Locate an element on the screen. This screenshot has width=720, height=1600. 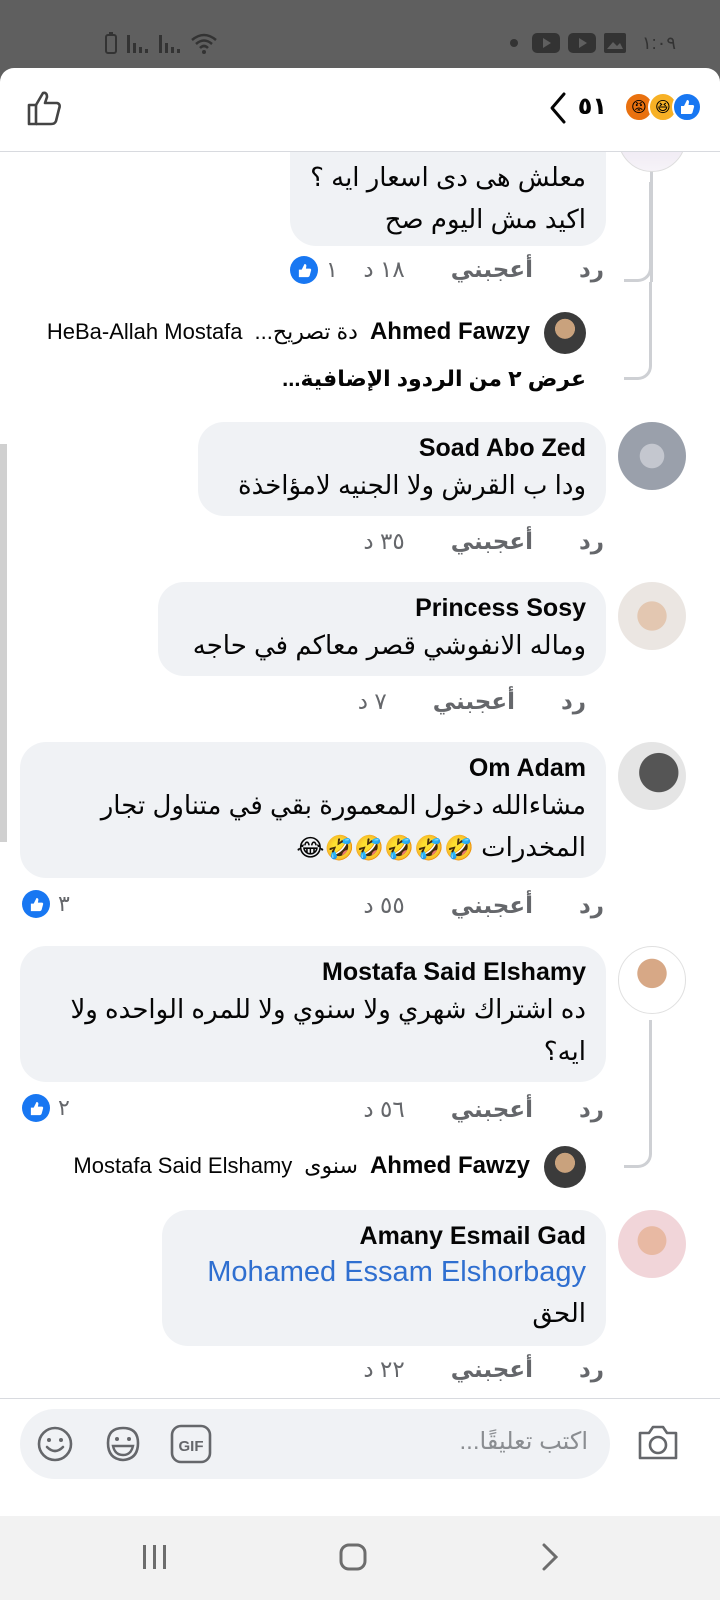
comment-author: Princess Sosy is located at coordinates (382, 608).